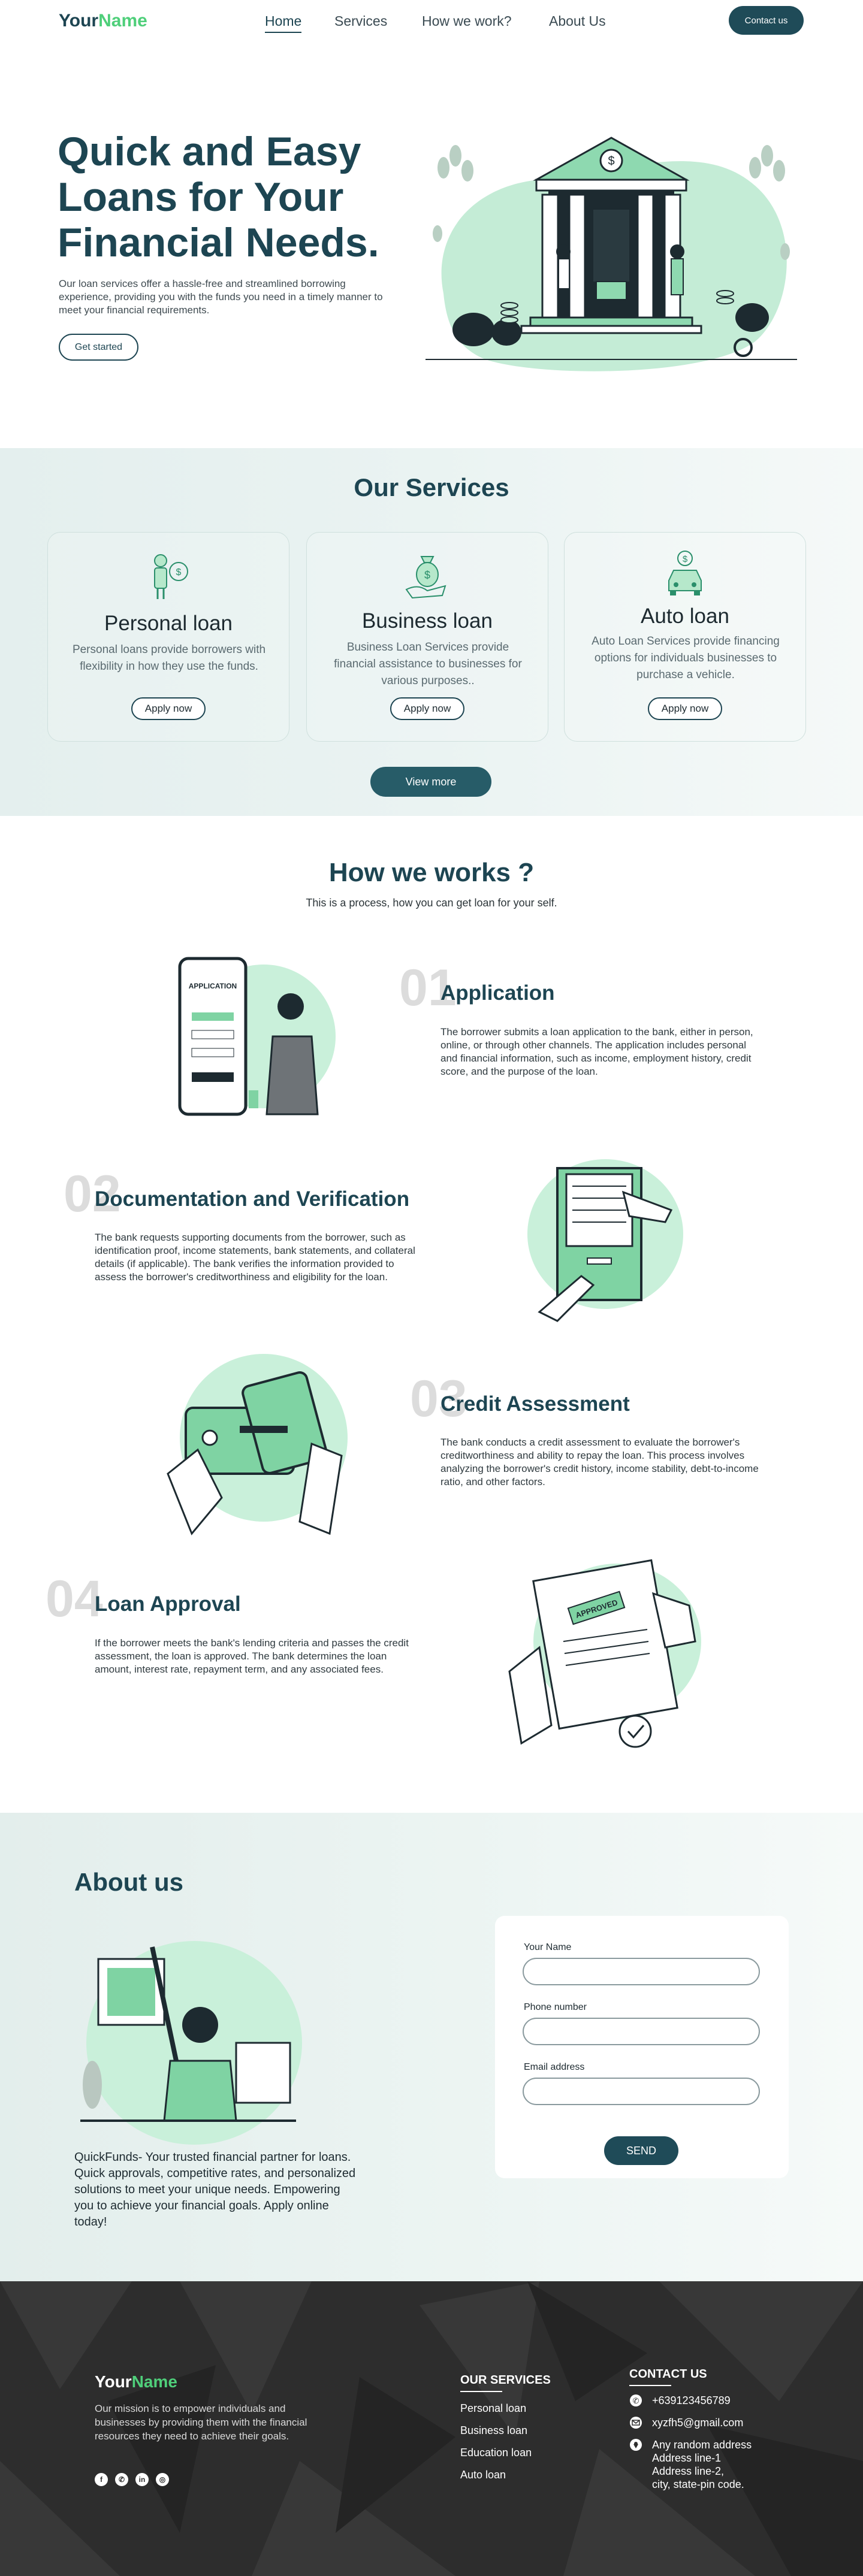  I want to click on bank-illustration: $, so click(611, 254).